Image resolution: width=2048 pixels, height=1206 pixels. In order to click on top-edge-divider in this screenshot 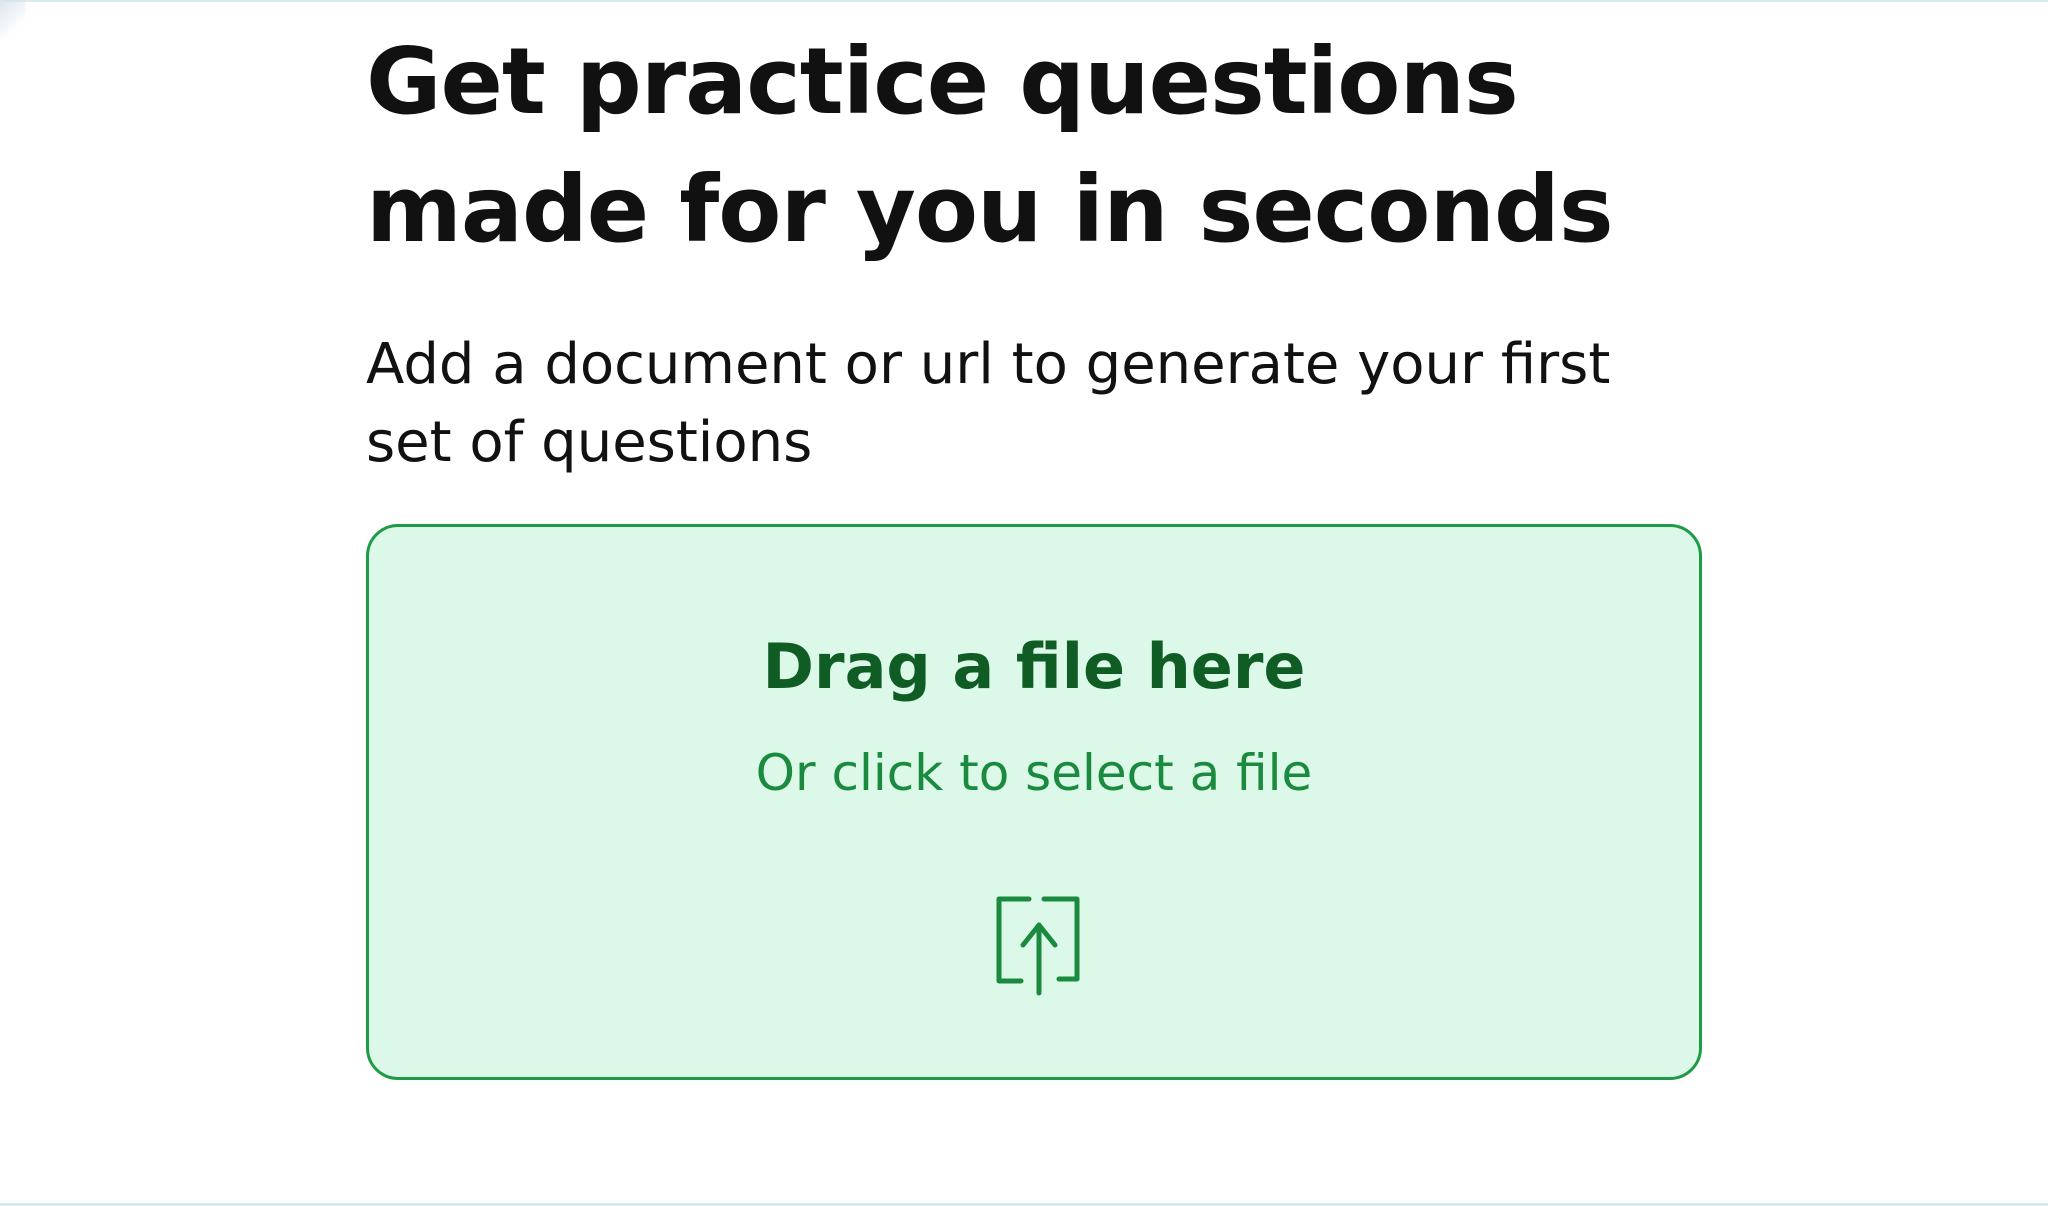, I will do `click(1024, 1)`.